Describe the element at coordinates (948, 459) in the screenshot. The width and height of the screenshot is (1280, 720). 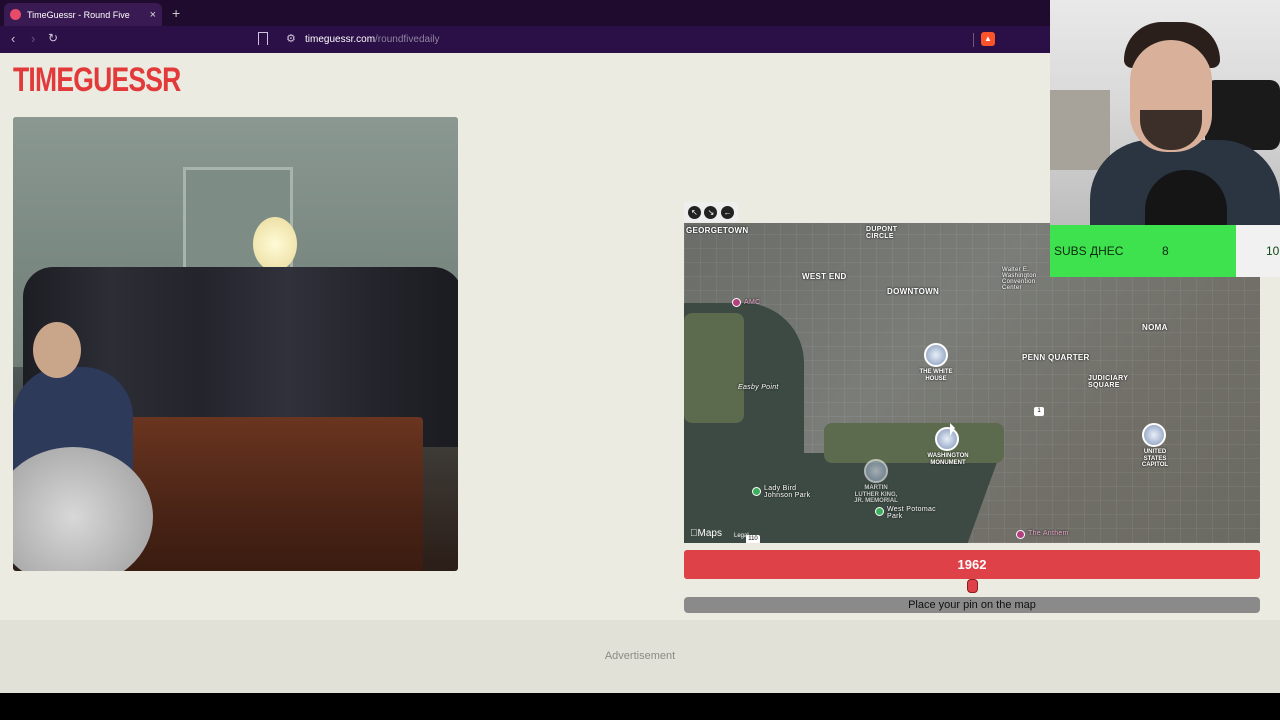
I see `map-label-washington-monument: WASHINGTON MONUMENT` at that location.